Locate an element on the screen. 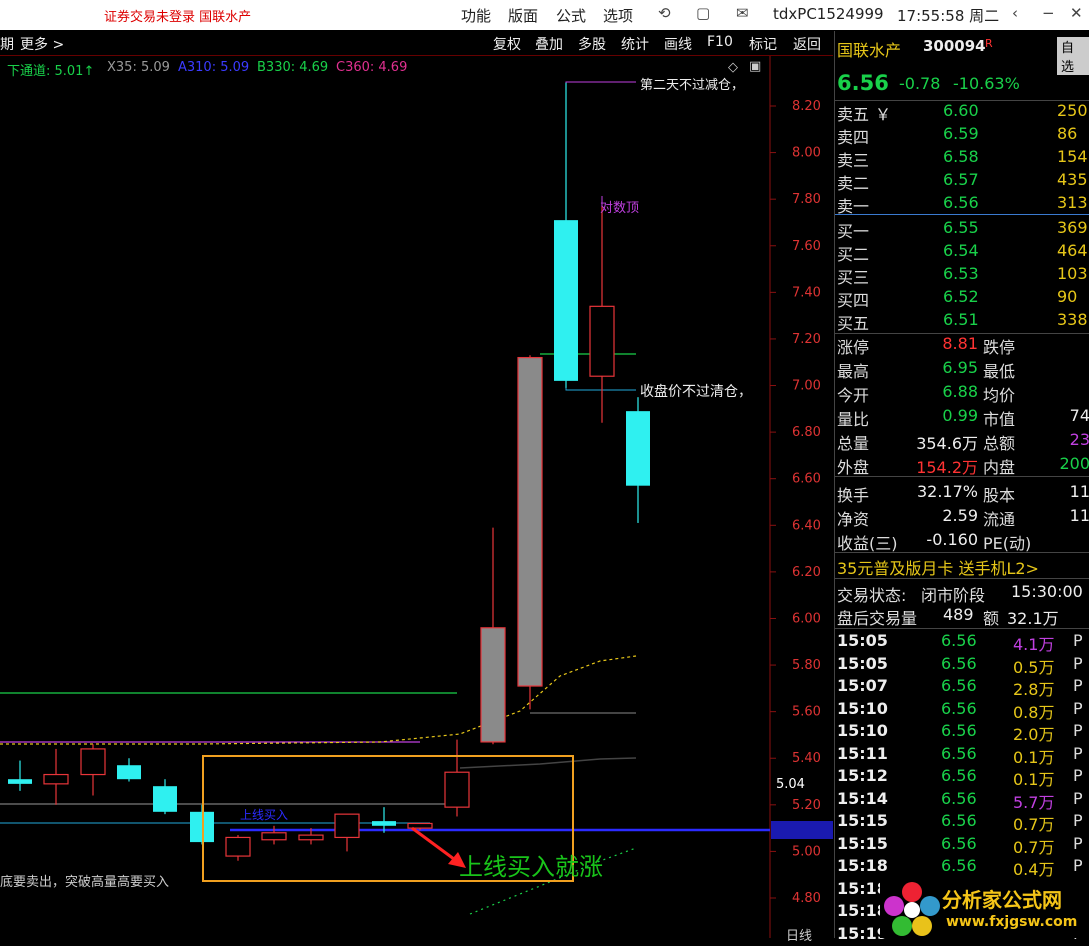 Image resolution: width=1089 pixels, height=946 pixels. promo-link: 35元普及版月卡 送手机L2> is located at coordinates (938, 567).